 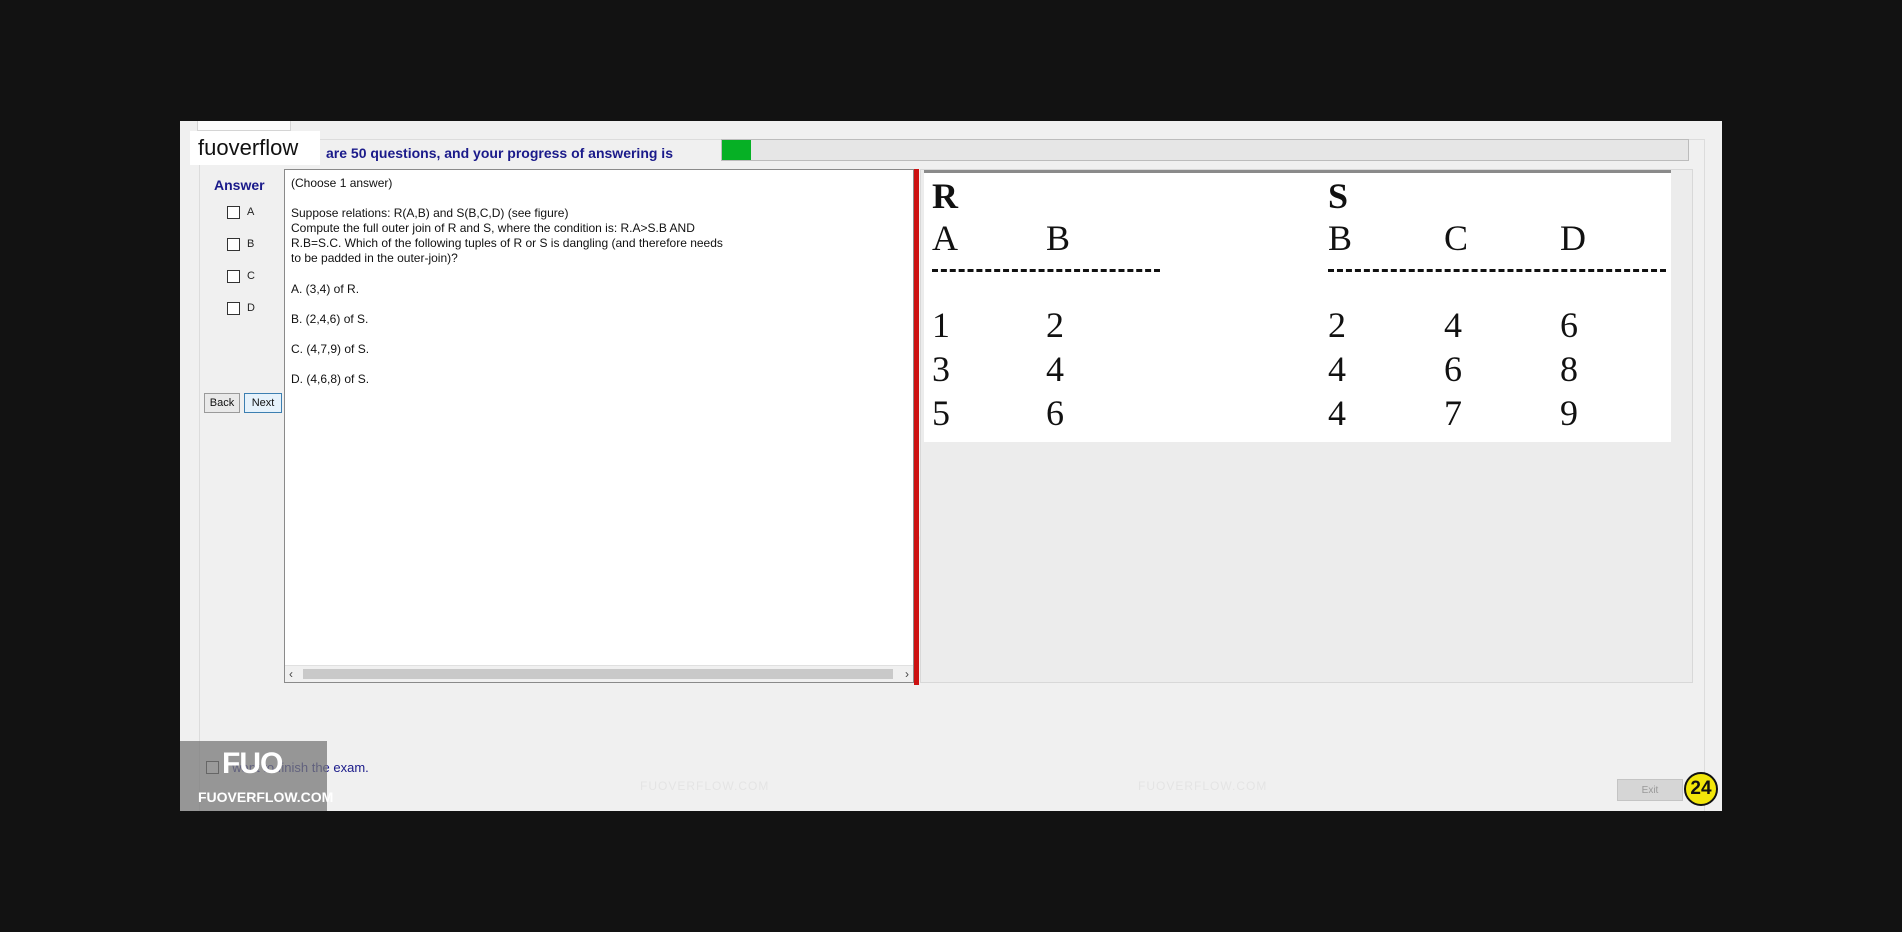 What do you see at coordinates (239, 185) in the screenshot?
I see `answer-heading: Answer` at bounding box center [239, 185].